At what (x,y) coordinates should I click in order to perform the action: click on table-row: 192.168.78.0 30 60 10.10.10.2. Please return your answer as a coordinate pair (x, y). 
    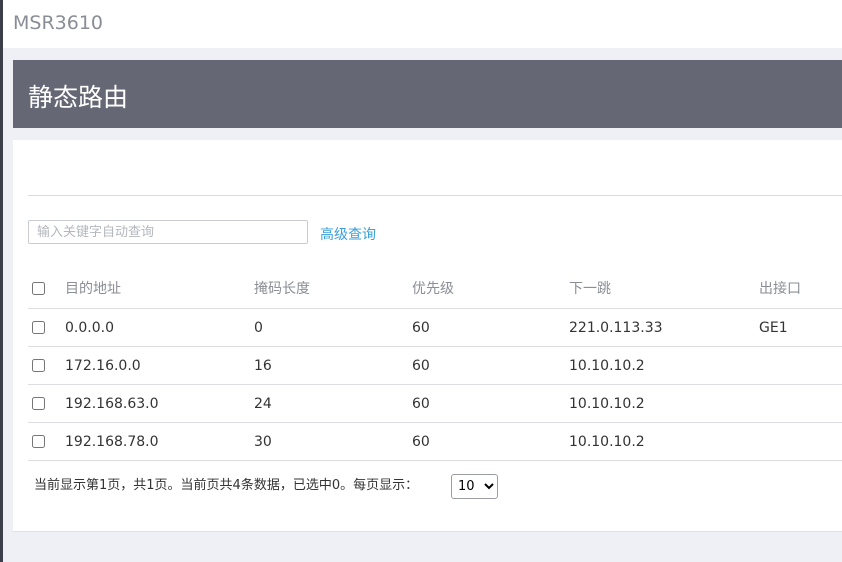
    Looking at the image, I should click on (435, 441).